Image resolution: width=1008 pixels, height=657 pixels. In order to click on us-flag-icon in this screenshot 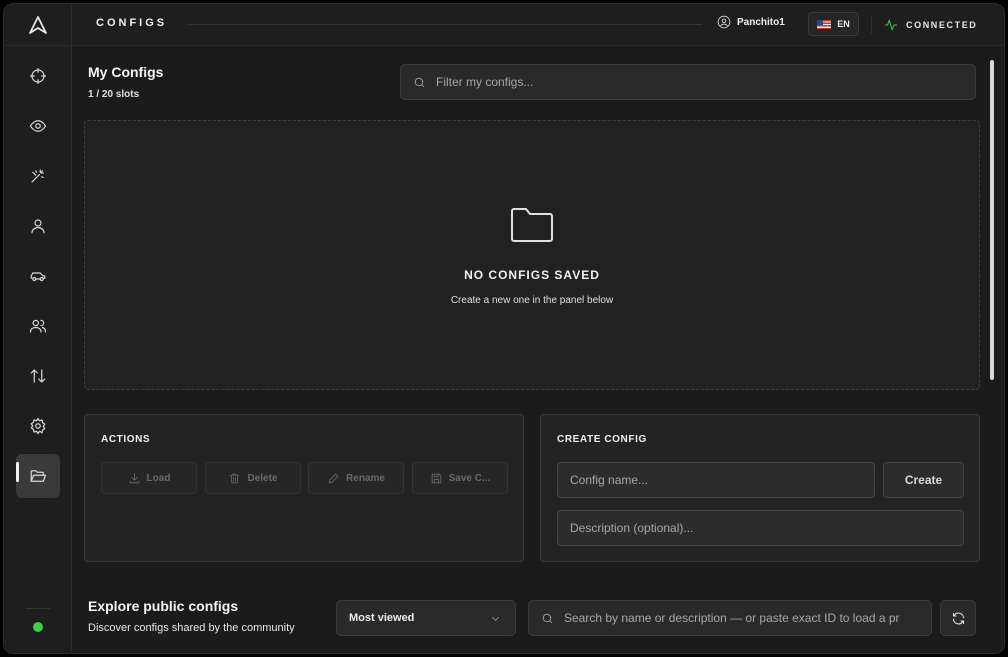, I will do `click(824, 24)`.